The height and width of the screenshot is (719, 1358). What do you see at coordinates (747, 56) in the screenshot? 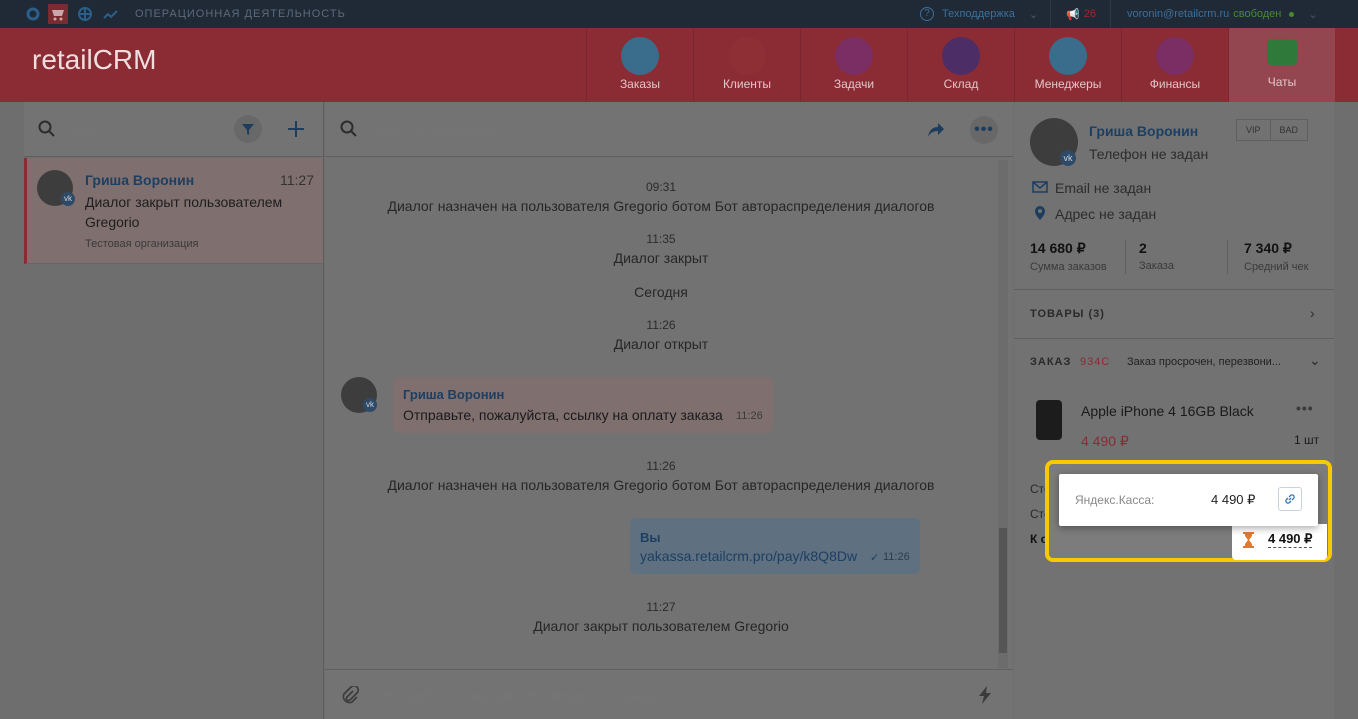
I see `client-icon` at bounding box center [747, 56].